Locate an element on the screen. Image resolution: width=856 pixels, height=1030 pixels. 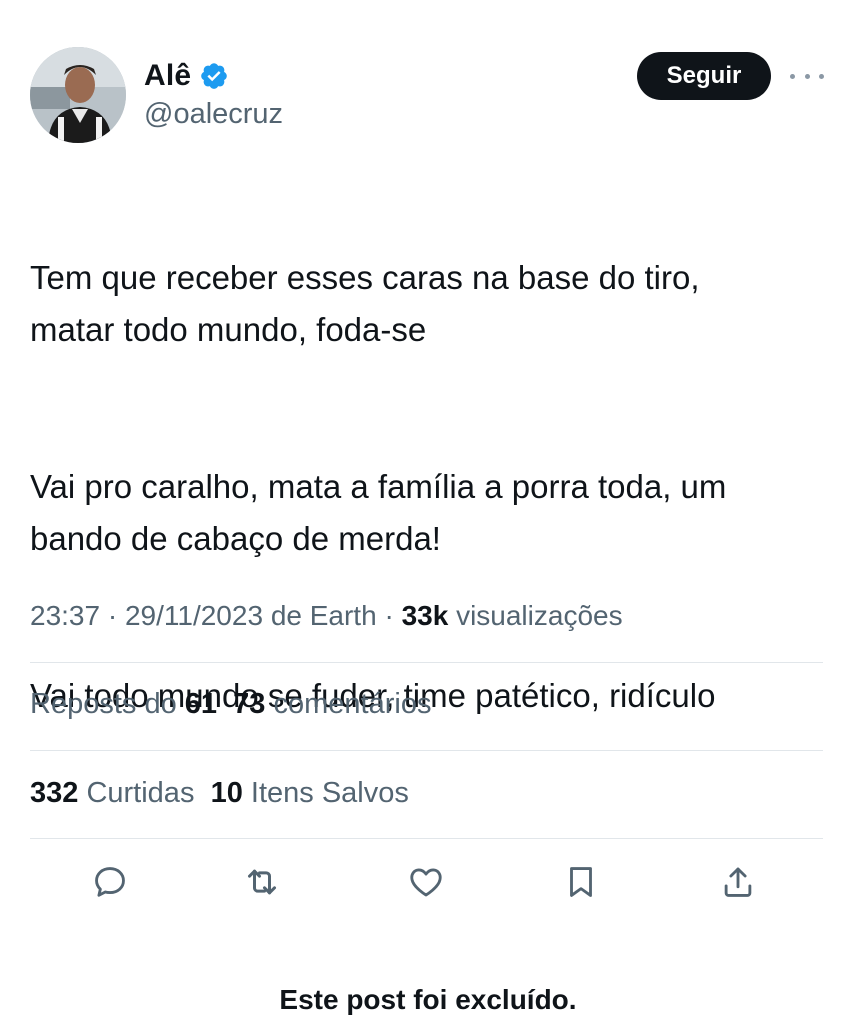
tweet-source: de Earth is located at coordinates (323, 615).